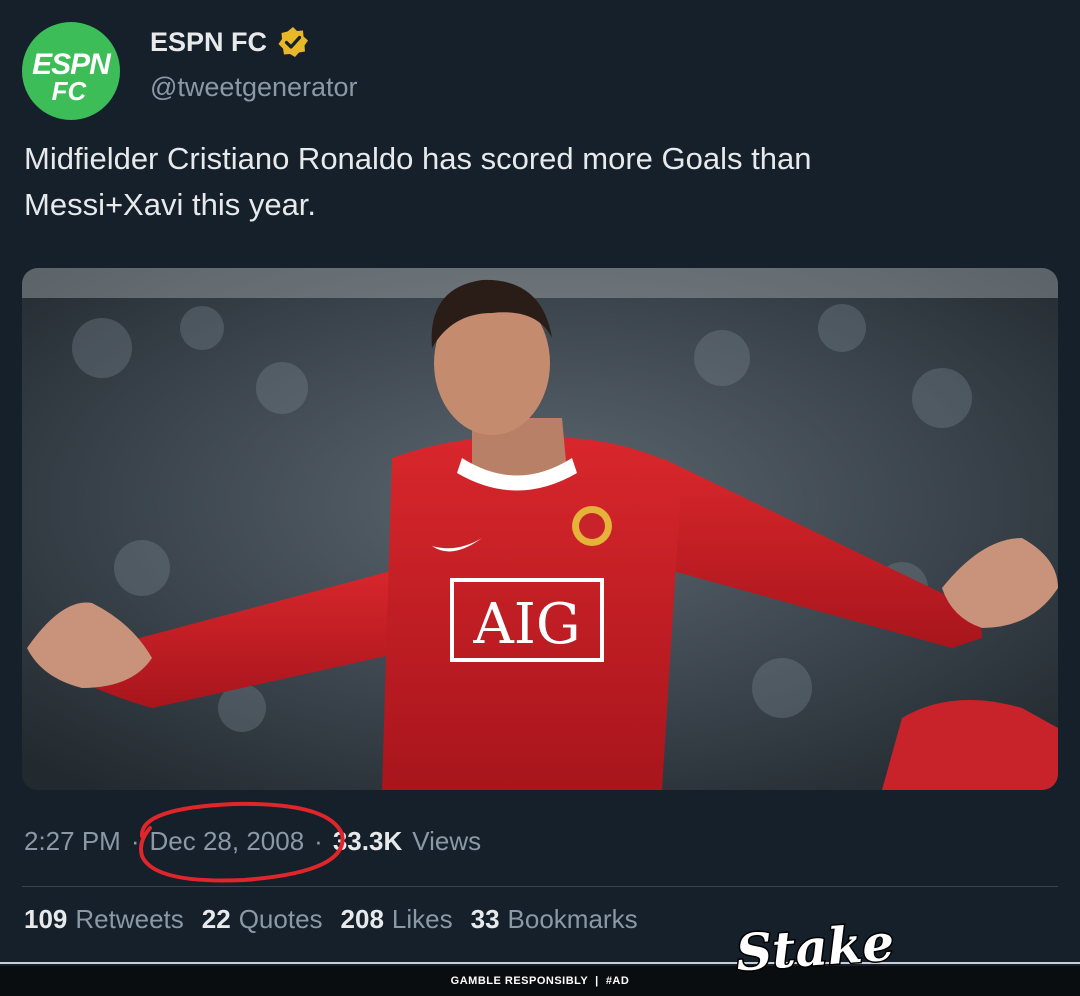 This screenshot has height=996, width=1080. I want to click on shirt-sponsor-text: AIG, so click(526, 624).